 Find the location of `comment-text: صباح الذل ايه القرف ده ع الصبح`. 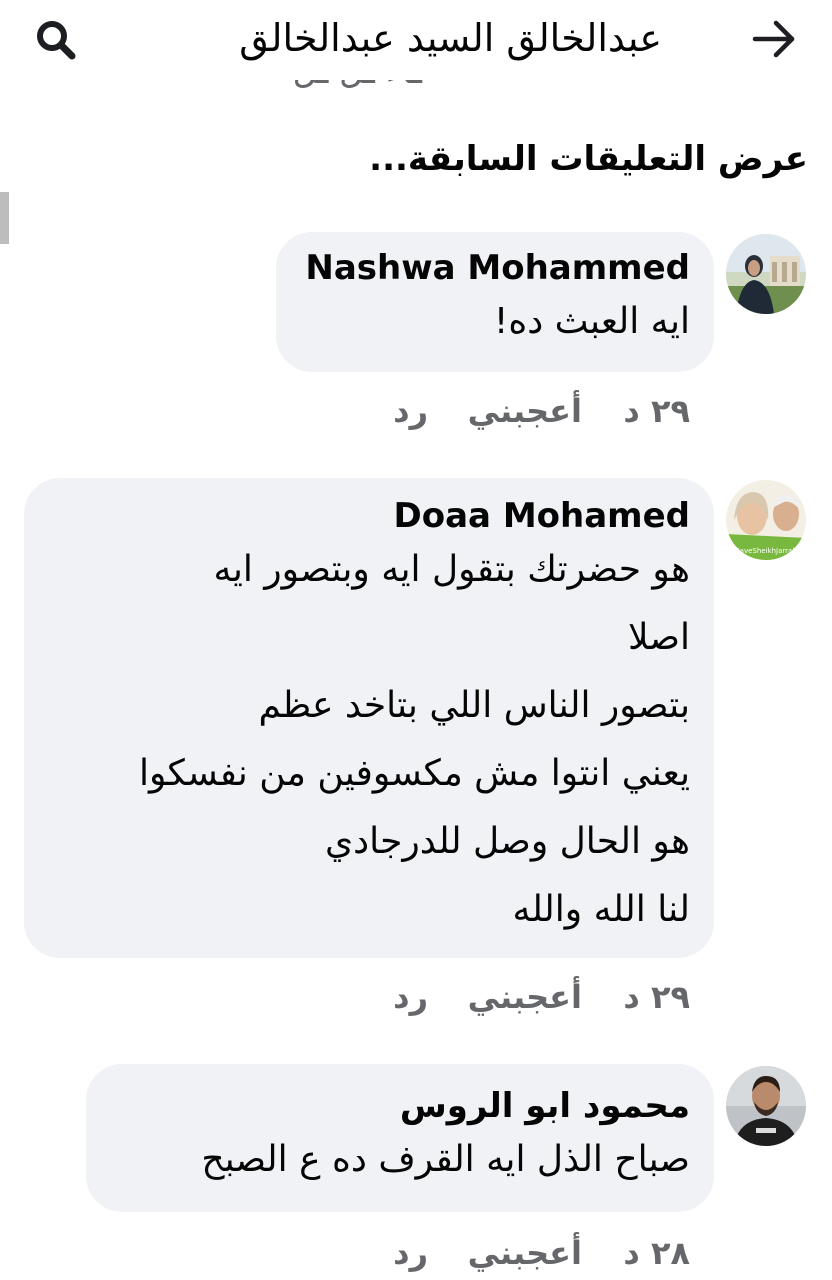

comment-text: صباح الذل ايه القرف ده ع الصبح is located at coordinates (445, 1159).